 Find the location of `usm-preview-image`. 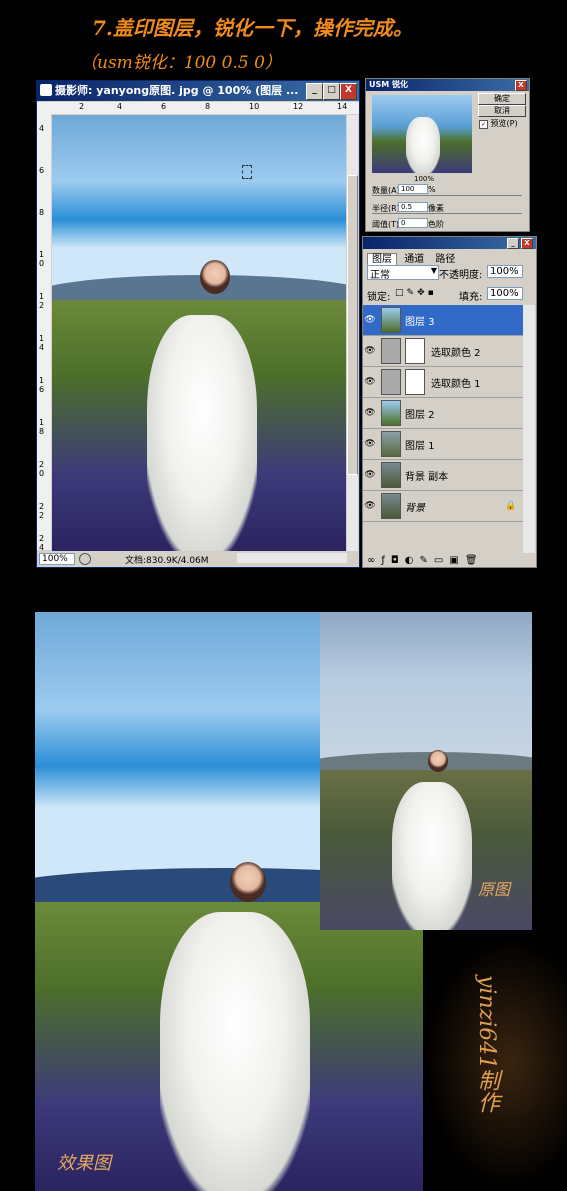

usm-preview-image is located at coordinates (422, 134).